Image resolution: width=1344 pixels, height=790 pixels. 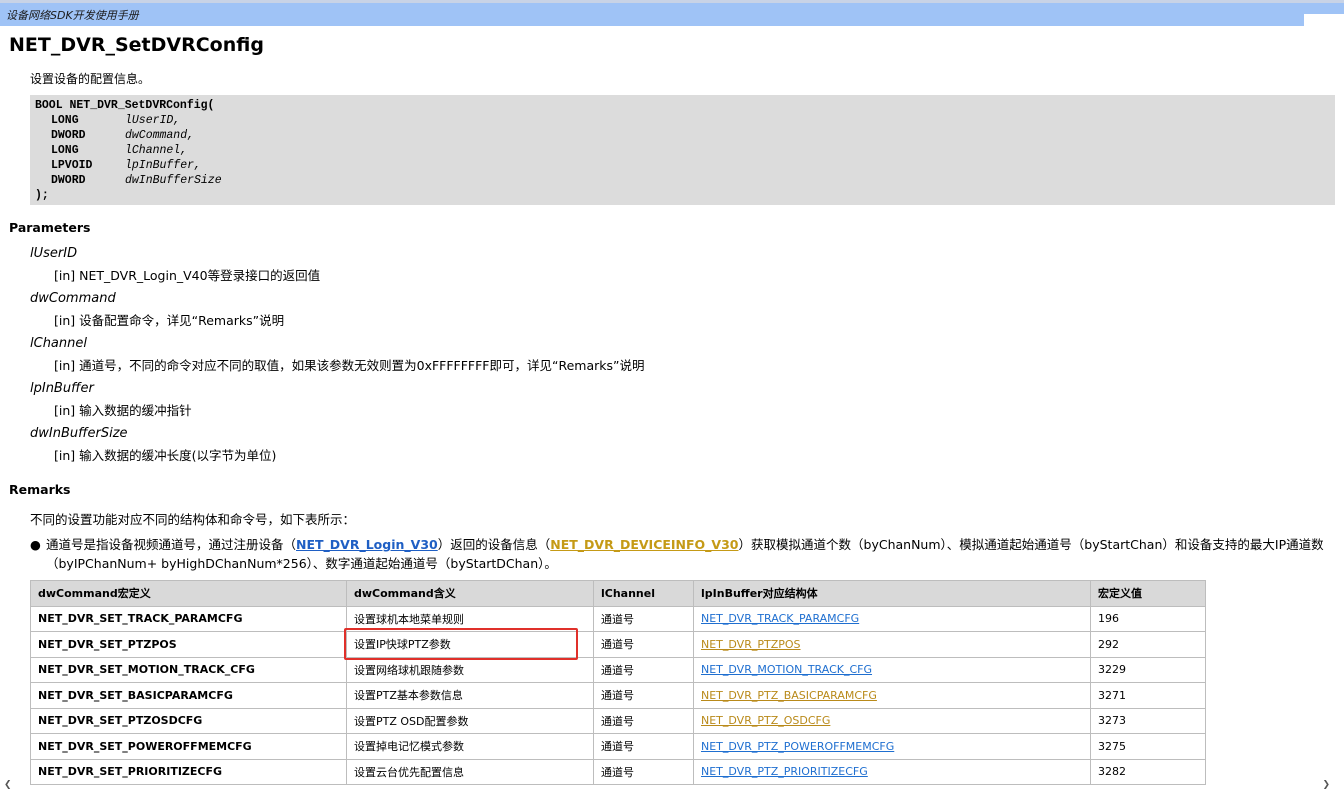 What do you see at coordinates (1148, 695) in the screenshot?
I see `cell-value: 3271` at bounding box center [1148, 695].